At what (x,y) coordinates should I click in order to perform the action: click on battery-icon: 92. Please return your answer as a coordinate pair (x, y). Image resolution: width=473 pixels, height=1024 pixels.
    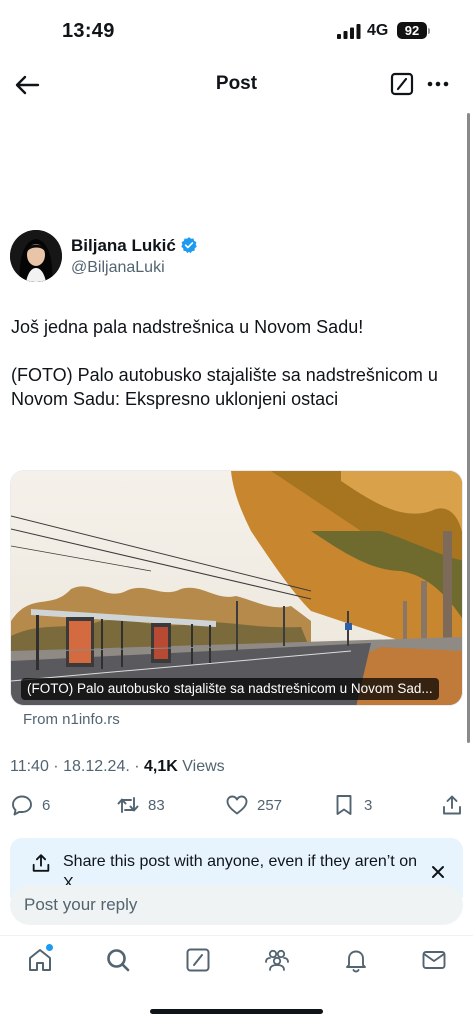
    Looking at the image, I should click on (412, 30).